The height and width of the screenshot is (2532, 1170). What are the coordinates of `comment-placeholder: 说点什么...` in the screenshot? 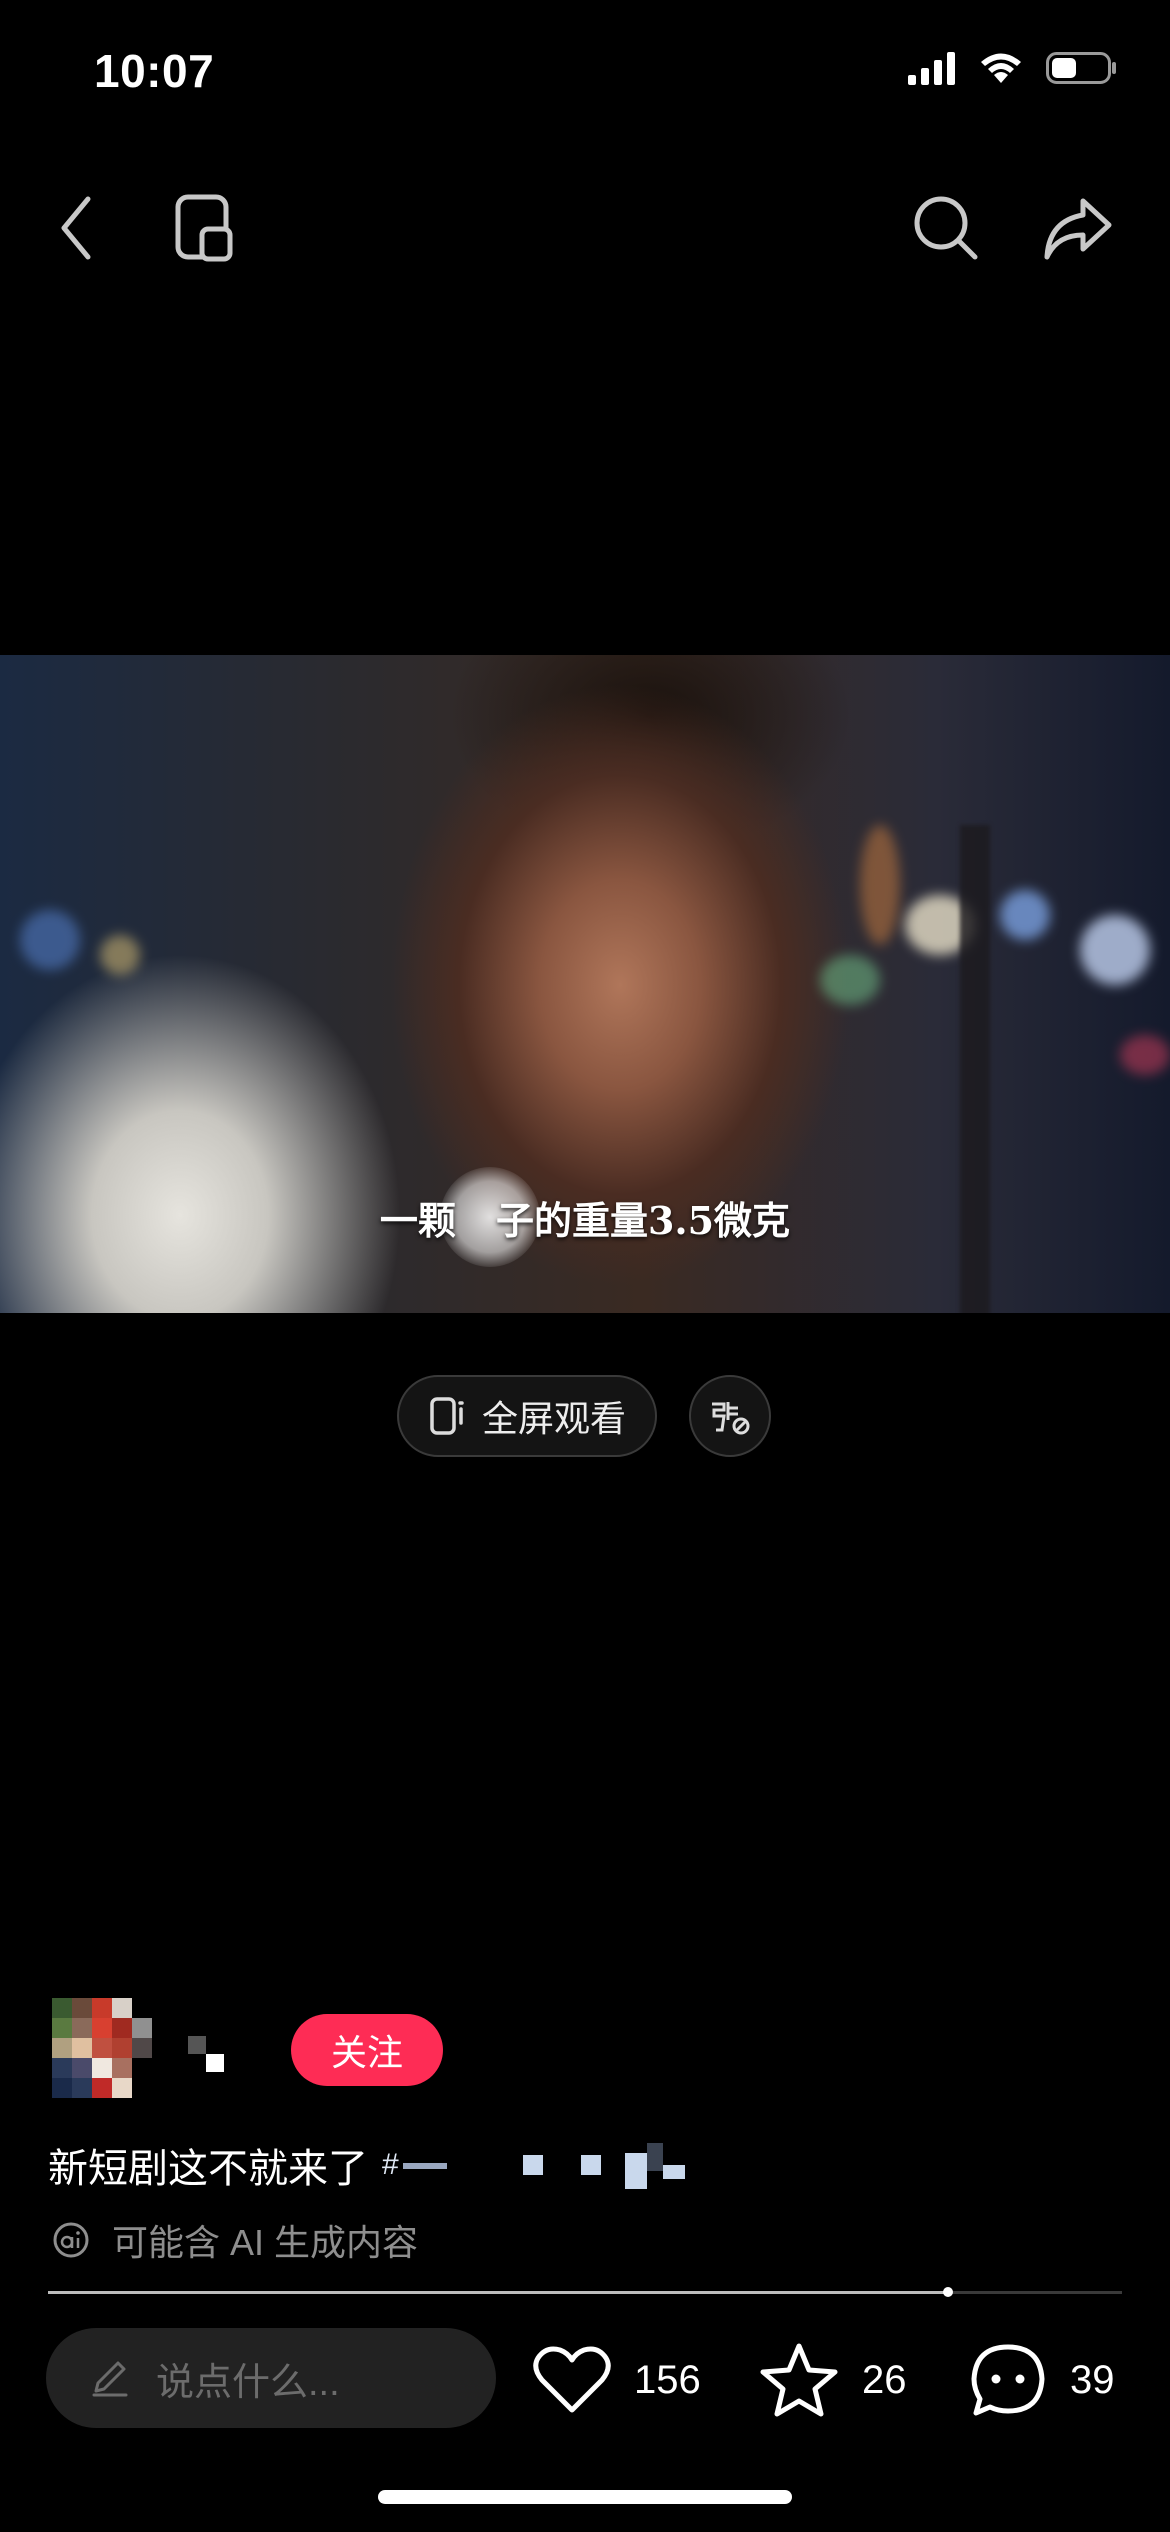 It's located at (248, 2382).